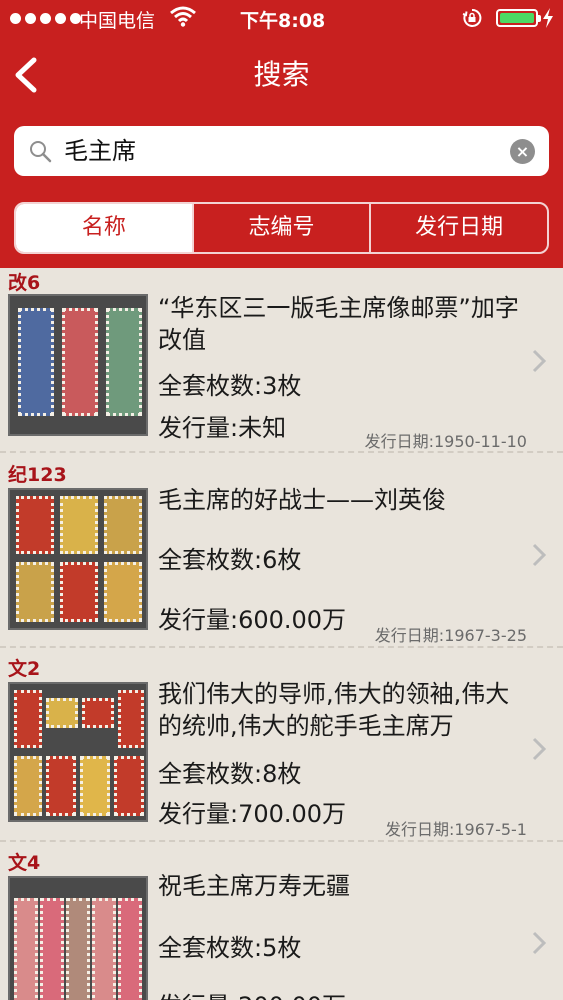 This screenshot has height=1000, width=563. I want to click on search-query: 毛主席, so click(100, 151).